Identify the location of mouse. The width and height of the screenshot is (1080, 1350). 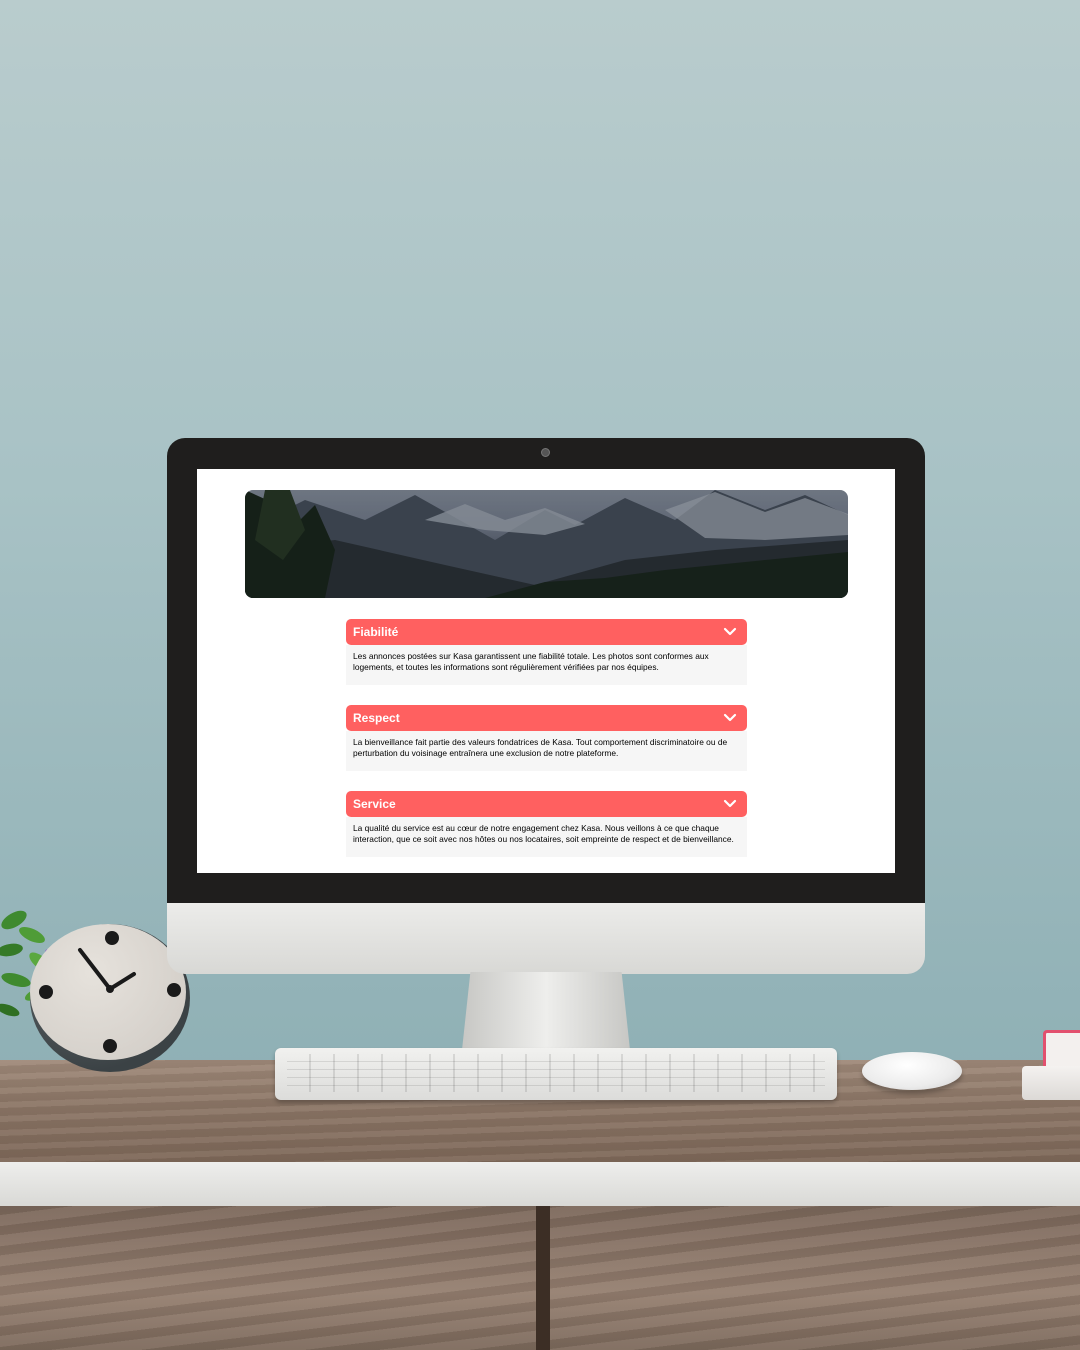
(912, 1071).